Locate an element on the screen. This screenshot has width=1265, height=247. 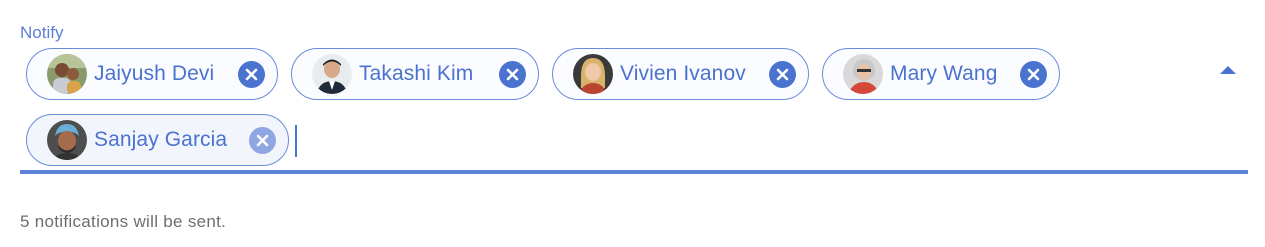
helper-text: 5 notifications will be sent. is located at coordinates (123, 221).